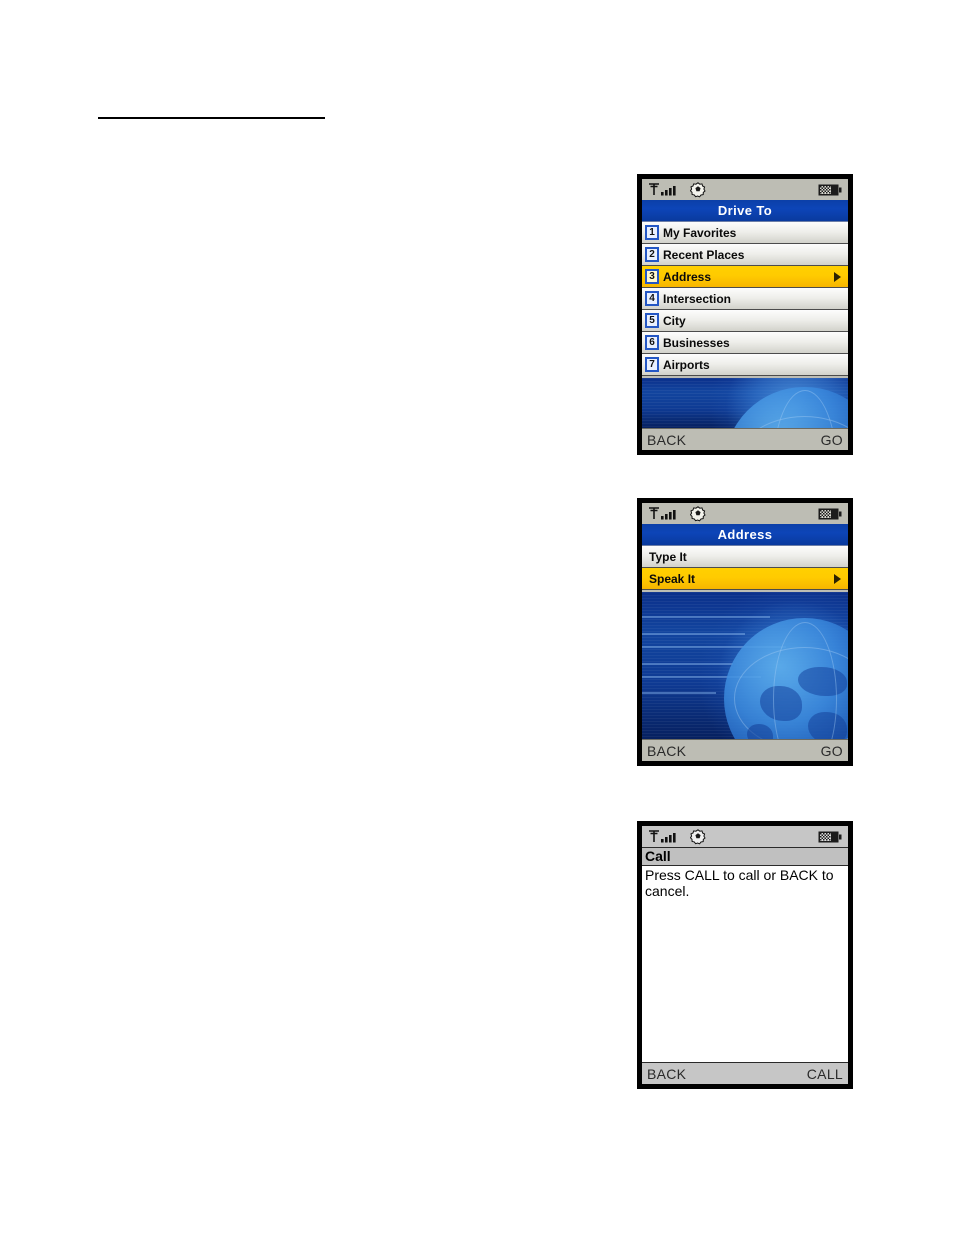 The width and height of the screenshot is (954, 1235). Describe the element at coordinates (652, 320) in the screenshot. I see `item-number-badge: 5` at that location.